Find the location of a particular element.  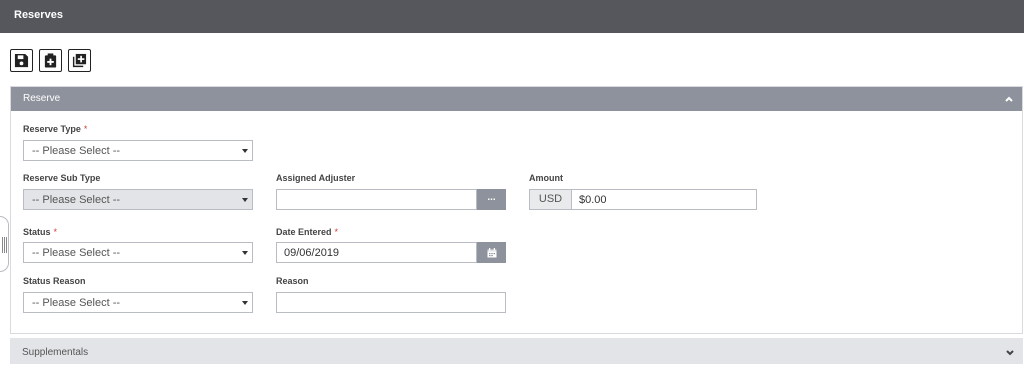

reserve-type-select: -- Please Select -- is located at coordinates (138, 150).